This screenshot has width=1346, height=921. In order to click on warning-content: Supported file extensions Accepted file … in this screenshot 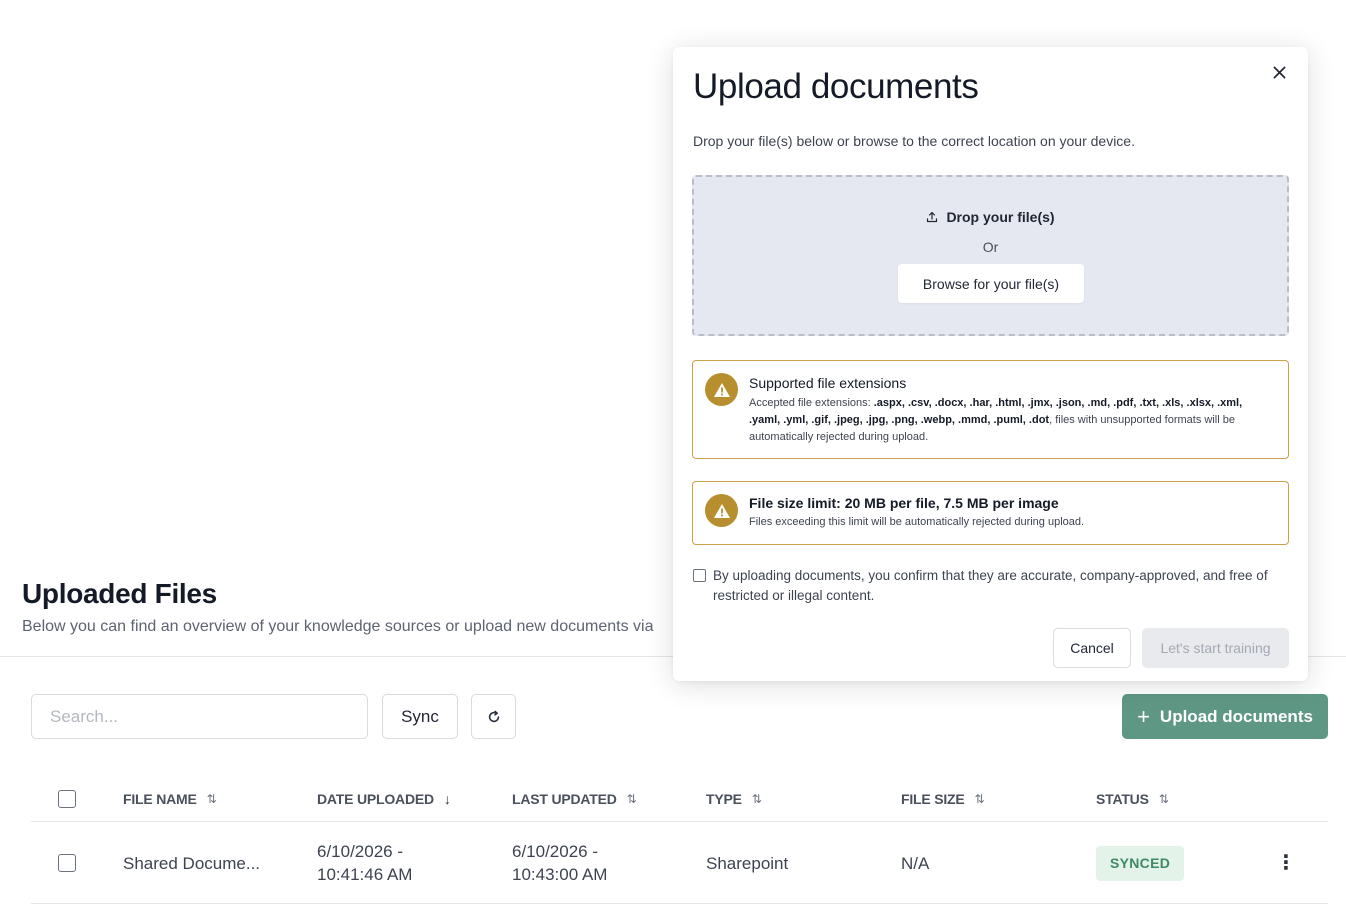, I will do `click(1007, 410)`.